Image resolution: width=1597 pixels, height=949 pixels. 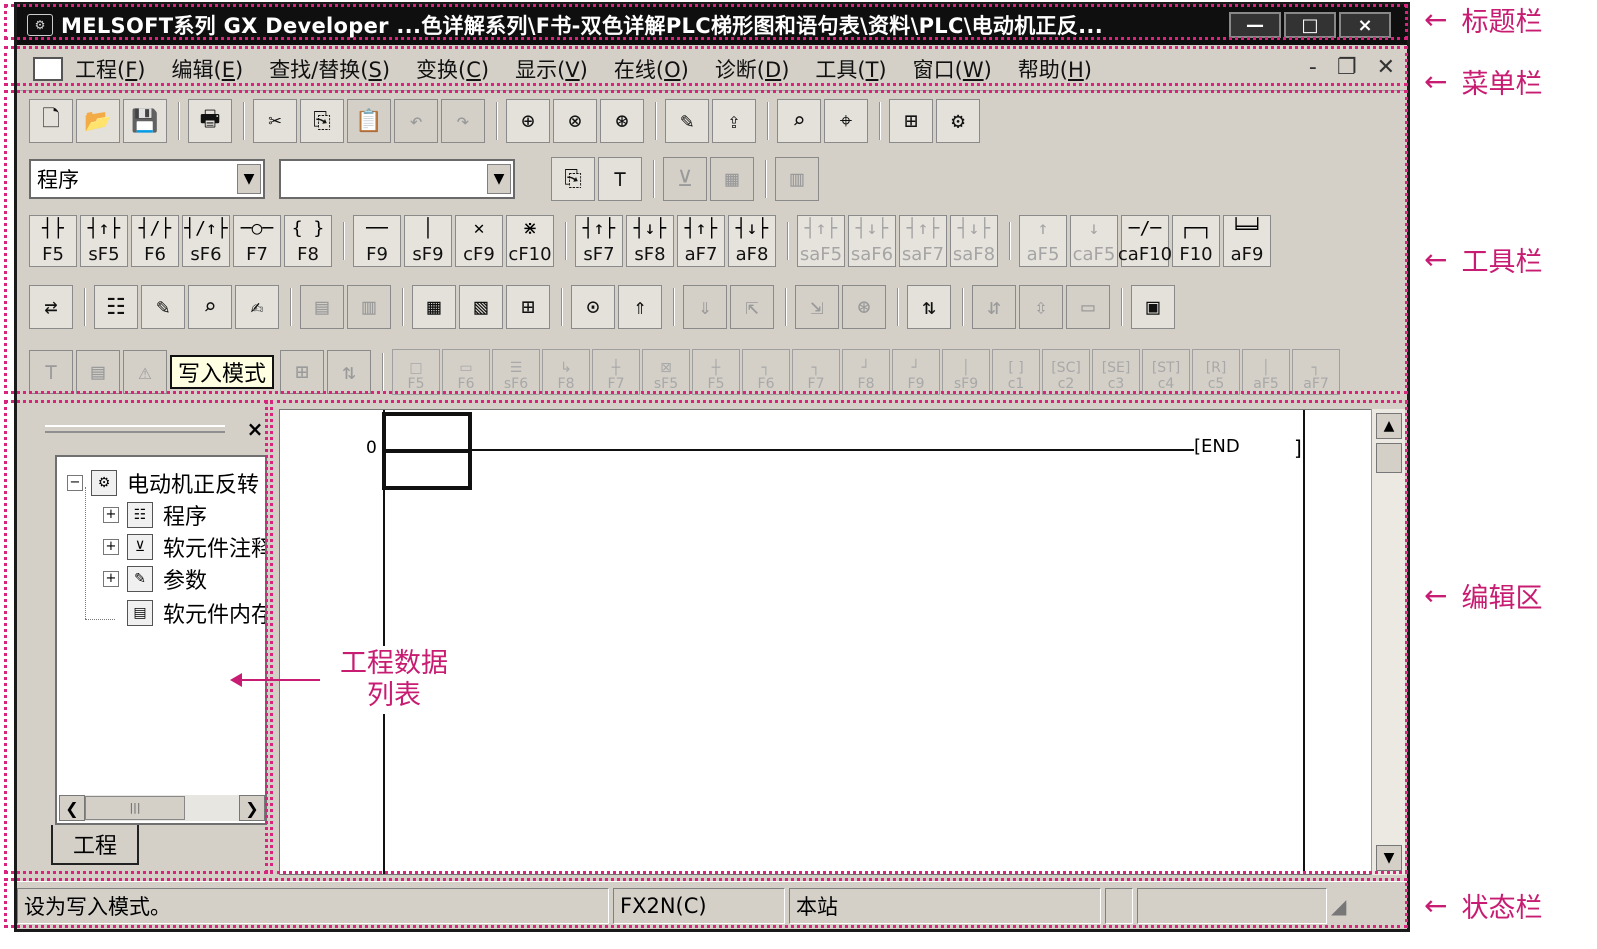 What do you see at coordinates (394, 695) in the screenshot?
I see `annotation-label: 列表` at bounding box center [394, 695].